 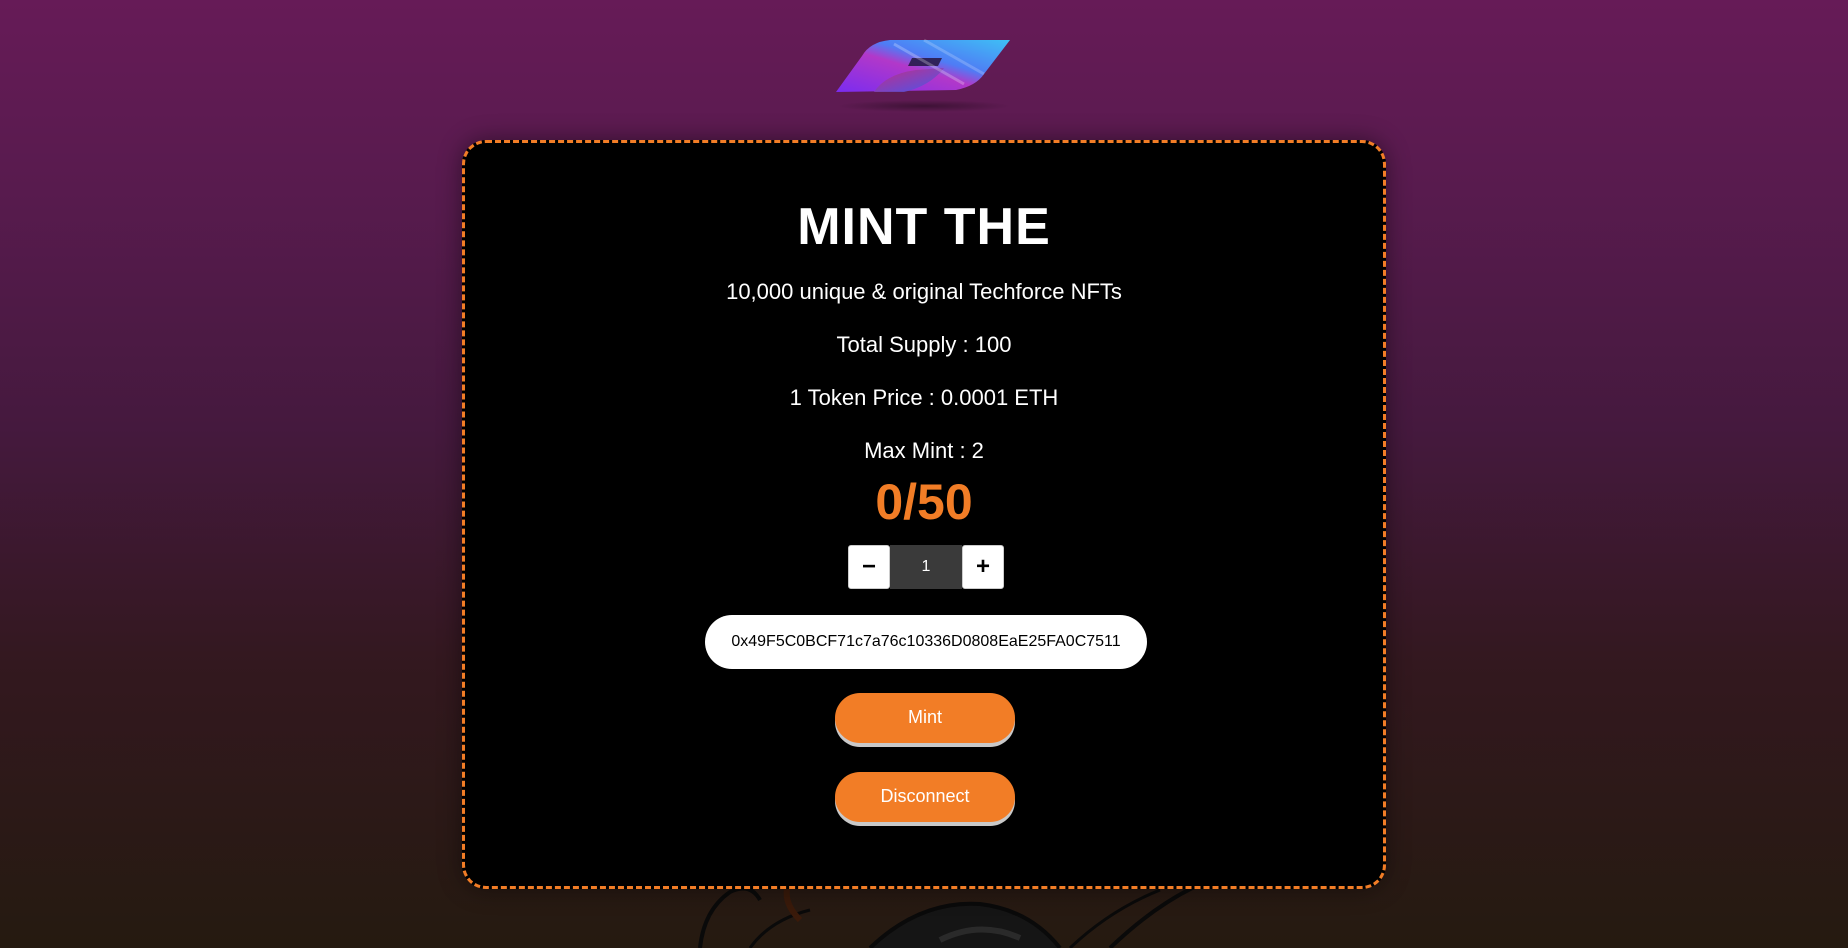 What do you see at coordinates (869, 567) in the screenshot?
I see `decrement-button: −` at bounding box center [869, 567].